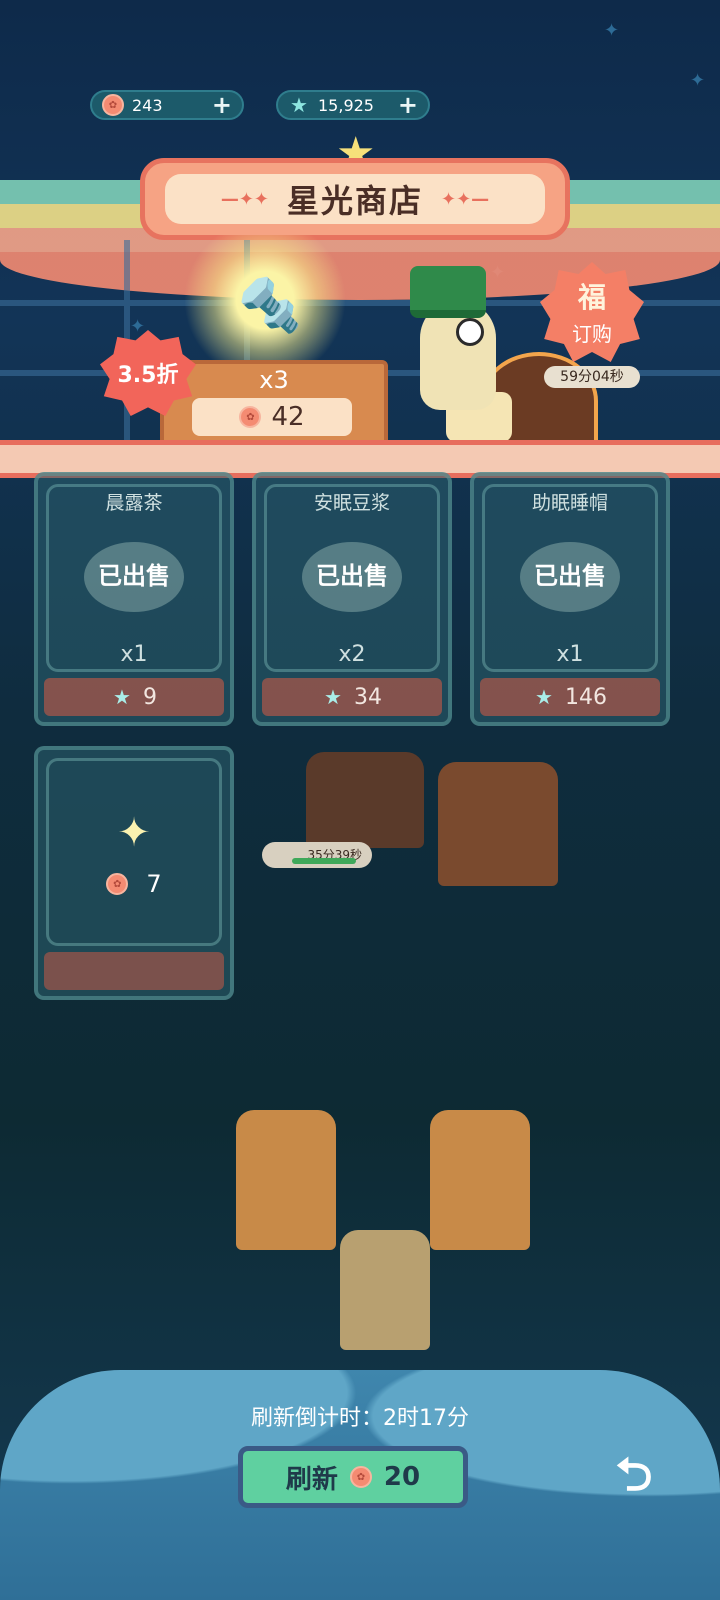  What do you see at coordinates (286, 1180) in the screenshot?
I see `background-honey-shop` at bounding box center [286, 1180].